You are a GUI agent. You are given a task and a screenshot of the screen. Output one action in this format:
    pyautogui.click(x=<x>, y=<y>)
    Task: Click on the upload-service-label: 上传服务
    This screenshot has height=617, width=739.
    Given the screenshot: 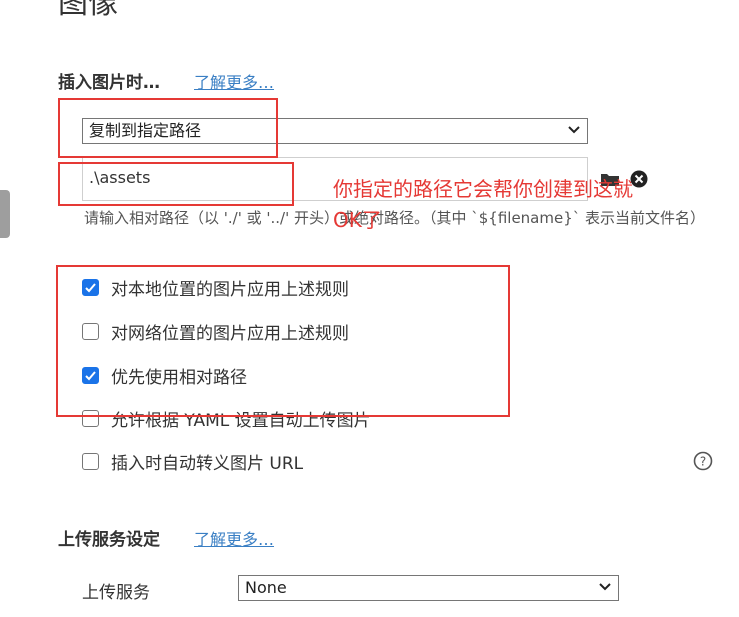 What is the action you would take?
    pyautogui.click(x=116, y=593)
    